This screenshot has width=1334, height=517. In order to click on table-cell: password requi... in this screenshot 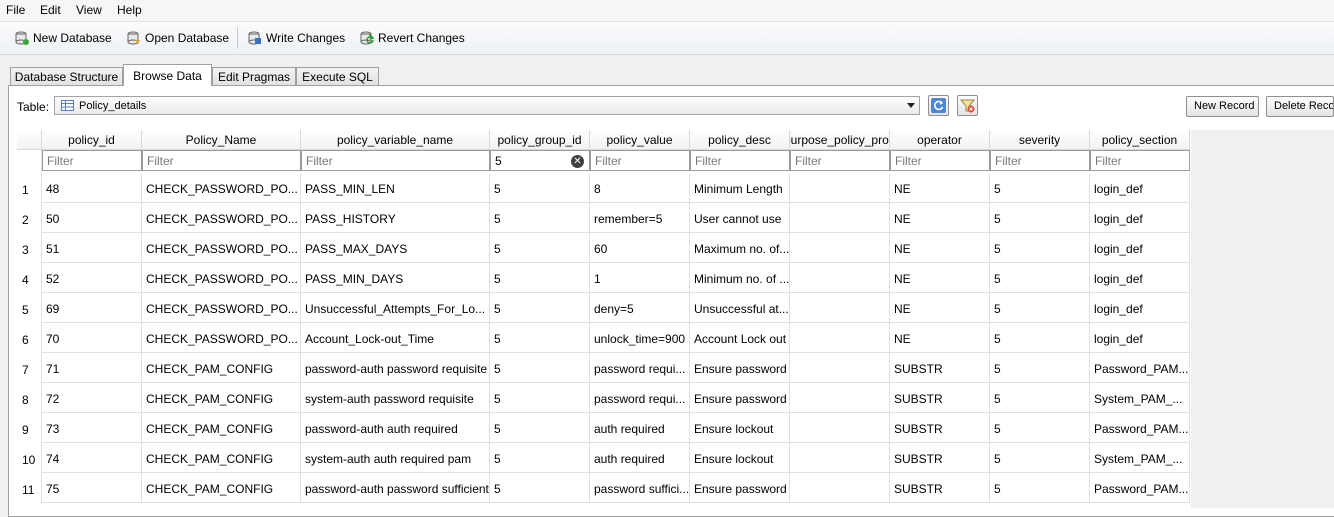, I will do `click(640, 368)`.